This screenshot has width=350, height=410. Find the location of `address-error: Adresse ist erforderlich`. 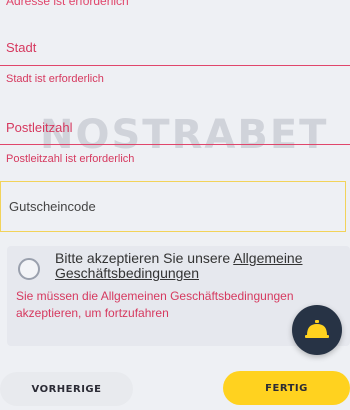

address-error: Adresse ist erforderlich is located at coordinates (67, 4).